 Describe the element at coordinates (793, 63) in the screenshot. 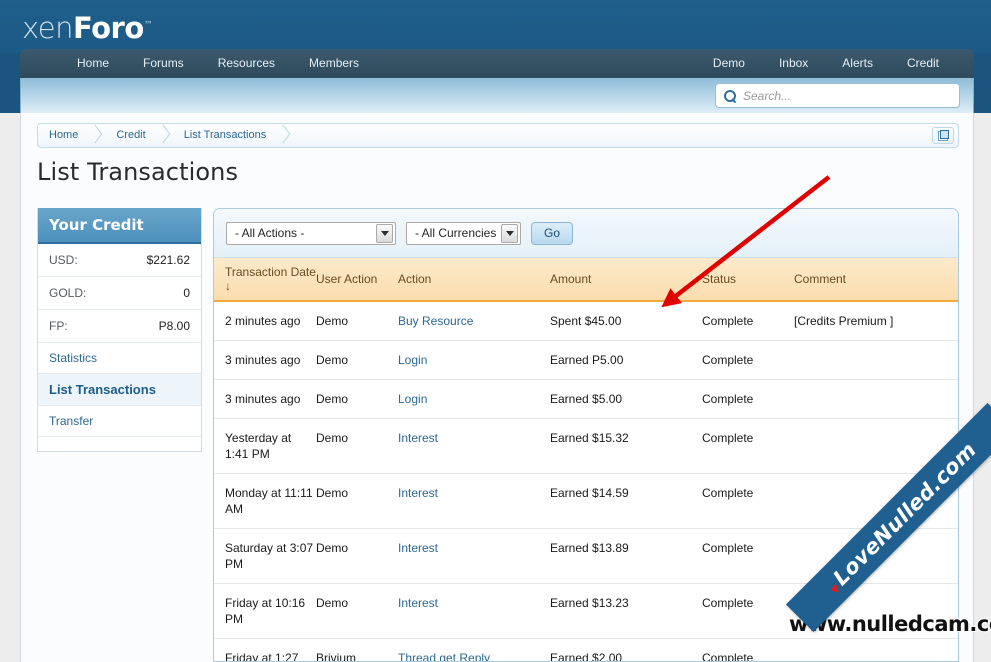

I see `nav-item-inbox: Inbox` at that location.